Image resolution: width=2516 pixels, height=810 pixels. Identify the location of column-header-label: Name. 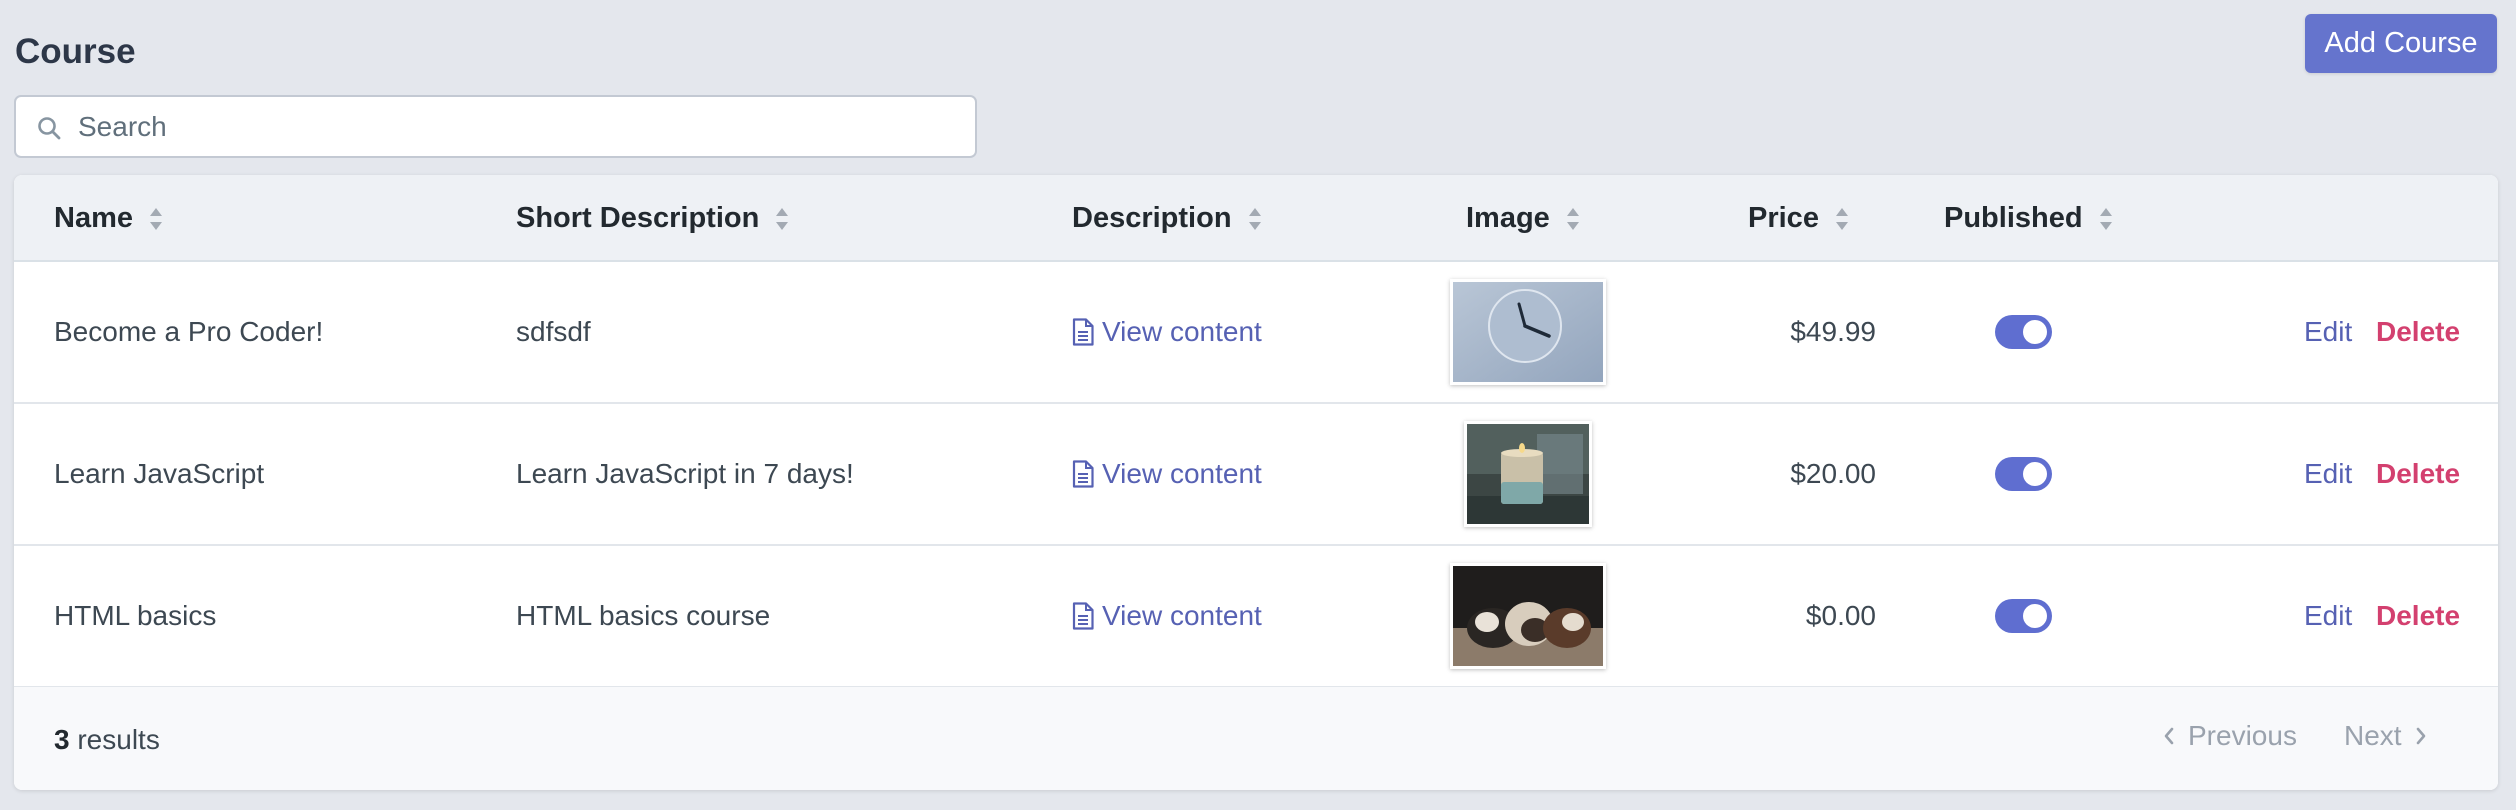
(93, 218).